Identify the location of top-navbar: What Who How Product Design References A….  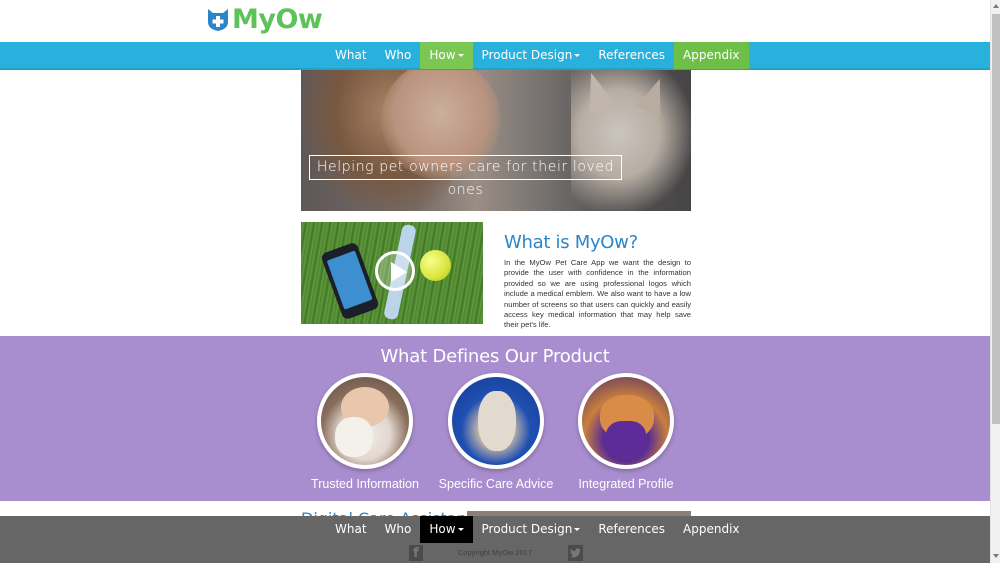
(495, 56).